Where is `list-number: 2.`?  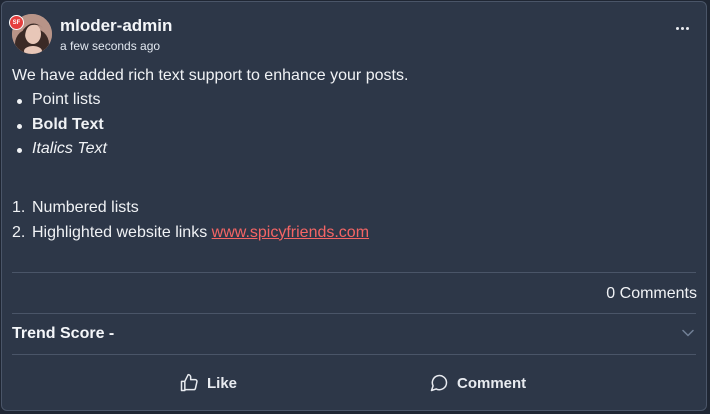 list-number: 2. is located at coordinates (19, 232).